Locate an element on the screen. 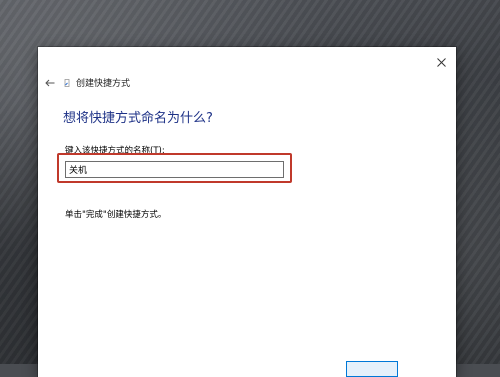 The image size is (500, 377). finish-button is located at coordinates (372, 369).